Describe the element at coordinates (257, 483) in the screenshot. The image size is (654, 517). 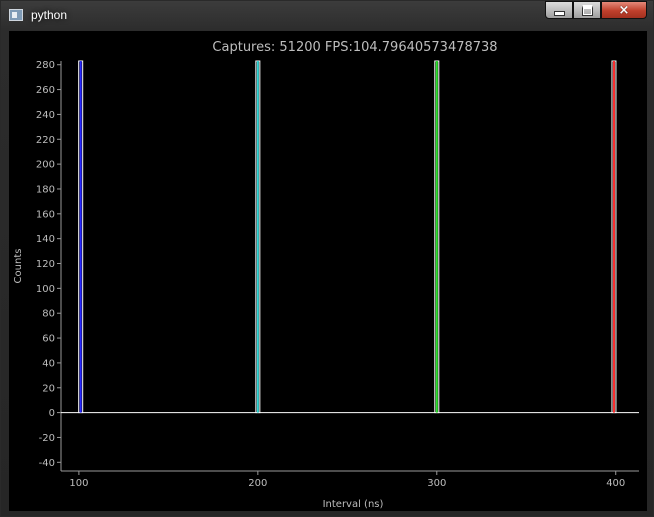
I see `x-tick-label: 200` at that location.